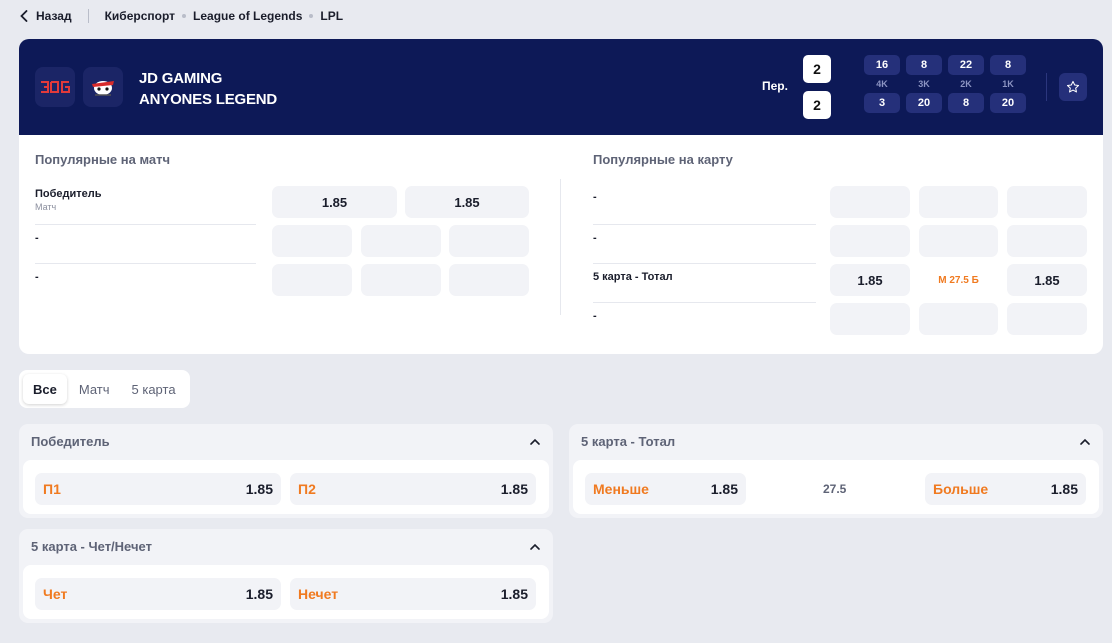  What do you see at coordinates (55, 594) in the screenshot?
I see `outcome-name: Чет` at bounding box center [55, 594].